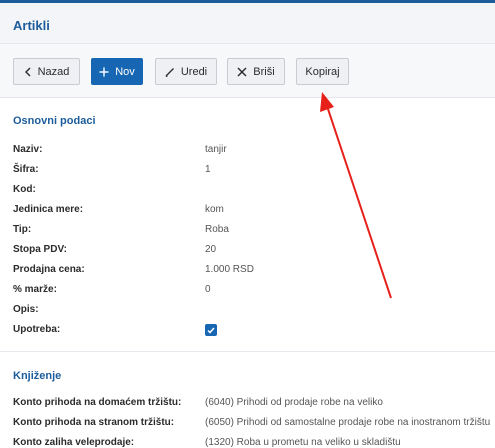 The height and width of the screenshot is (448, 495). What do you see at coordinates (24, 189) in the screenshot?
I see `field-label: Kod:` at bounding box center [24, 189].